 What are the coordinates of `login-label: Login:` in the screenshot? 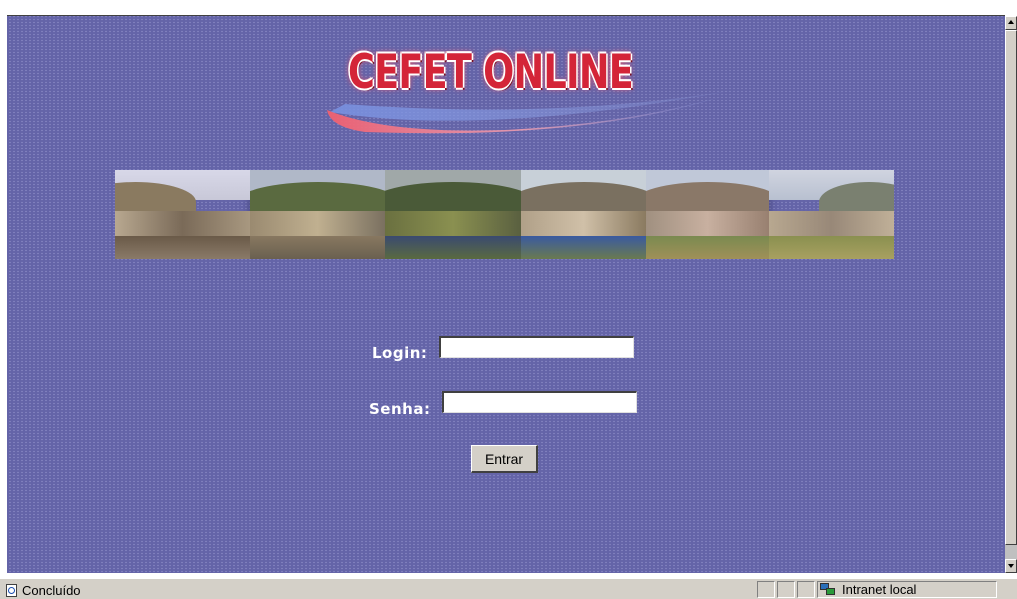 It's located at (400, 353).